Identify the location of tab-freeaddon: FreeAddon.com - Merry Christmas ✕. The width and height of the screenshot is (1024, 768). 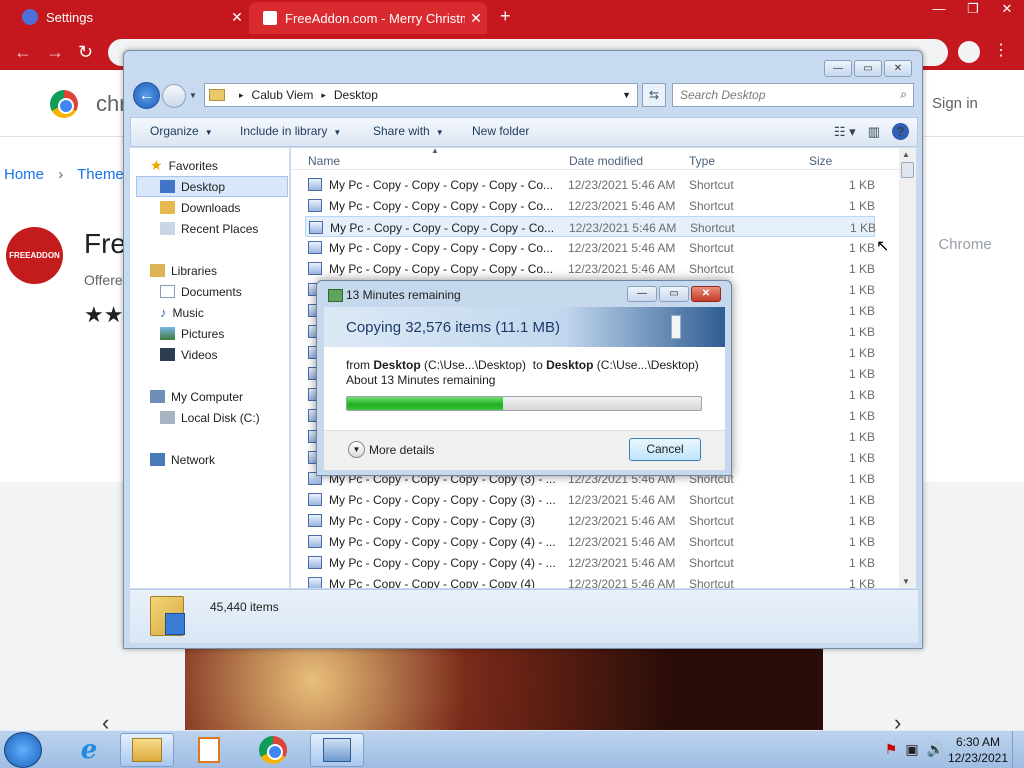
(368, 18).